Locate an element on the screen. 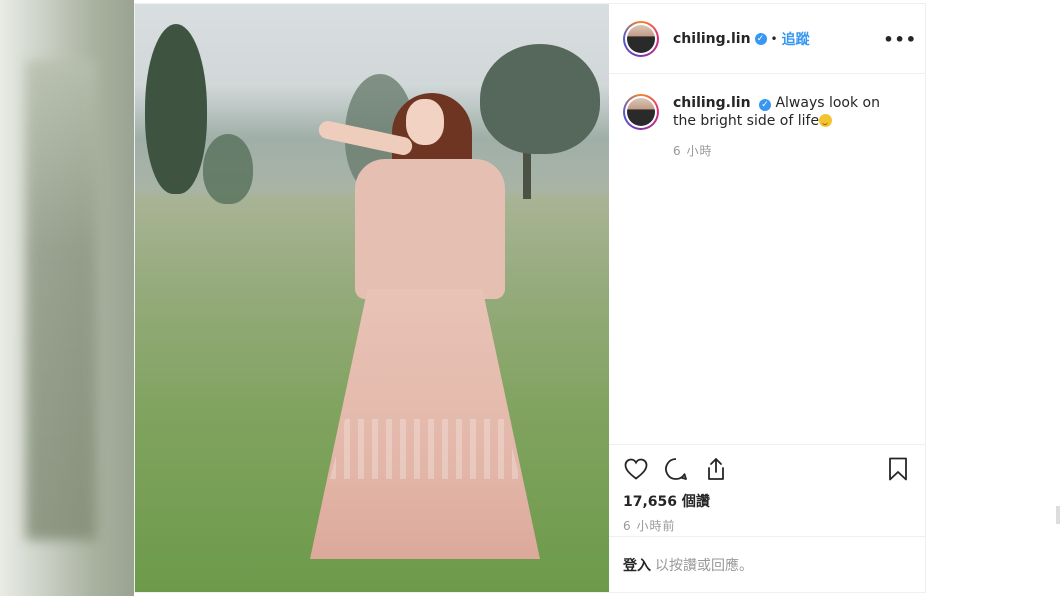 The width and height of the screenshot is (1060, 596). photo-dress-bodice is located at coordinates (430, 229).